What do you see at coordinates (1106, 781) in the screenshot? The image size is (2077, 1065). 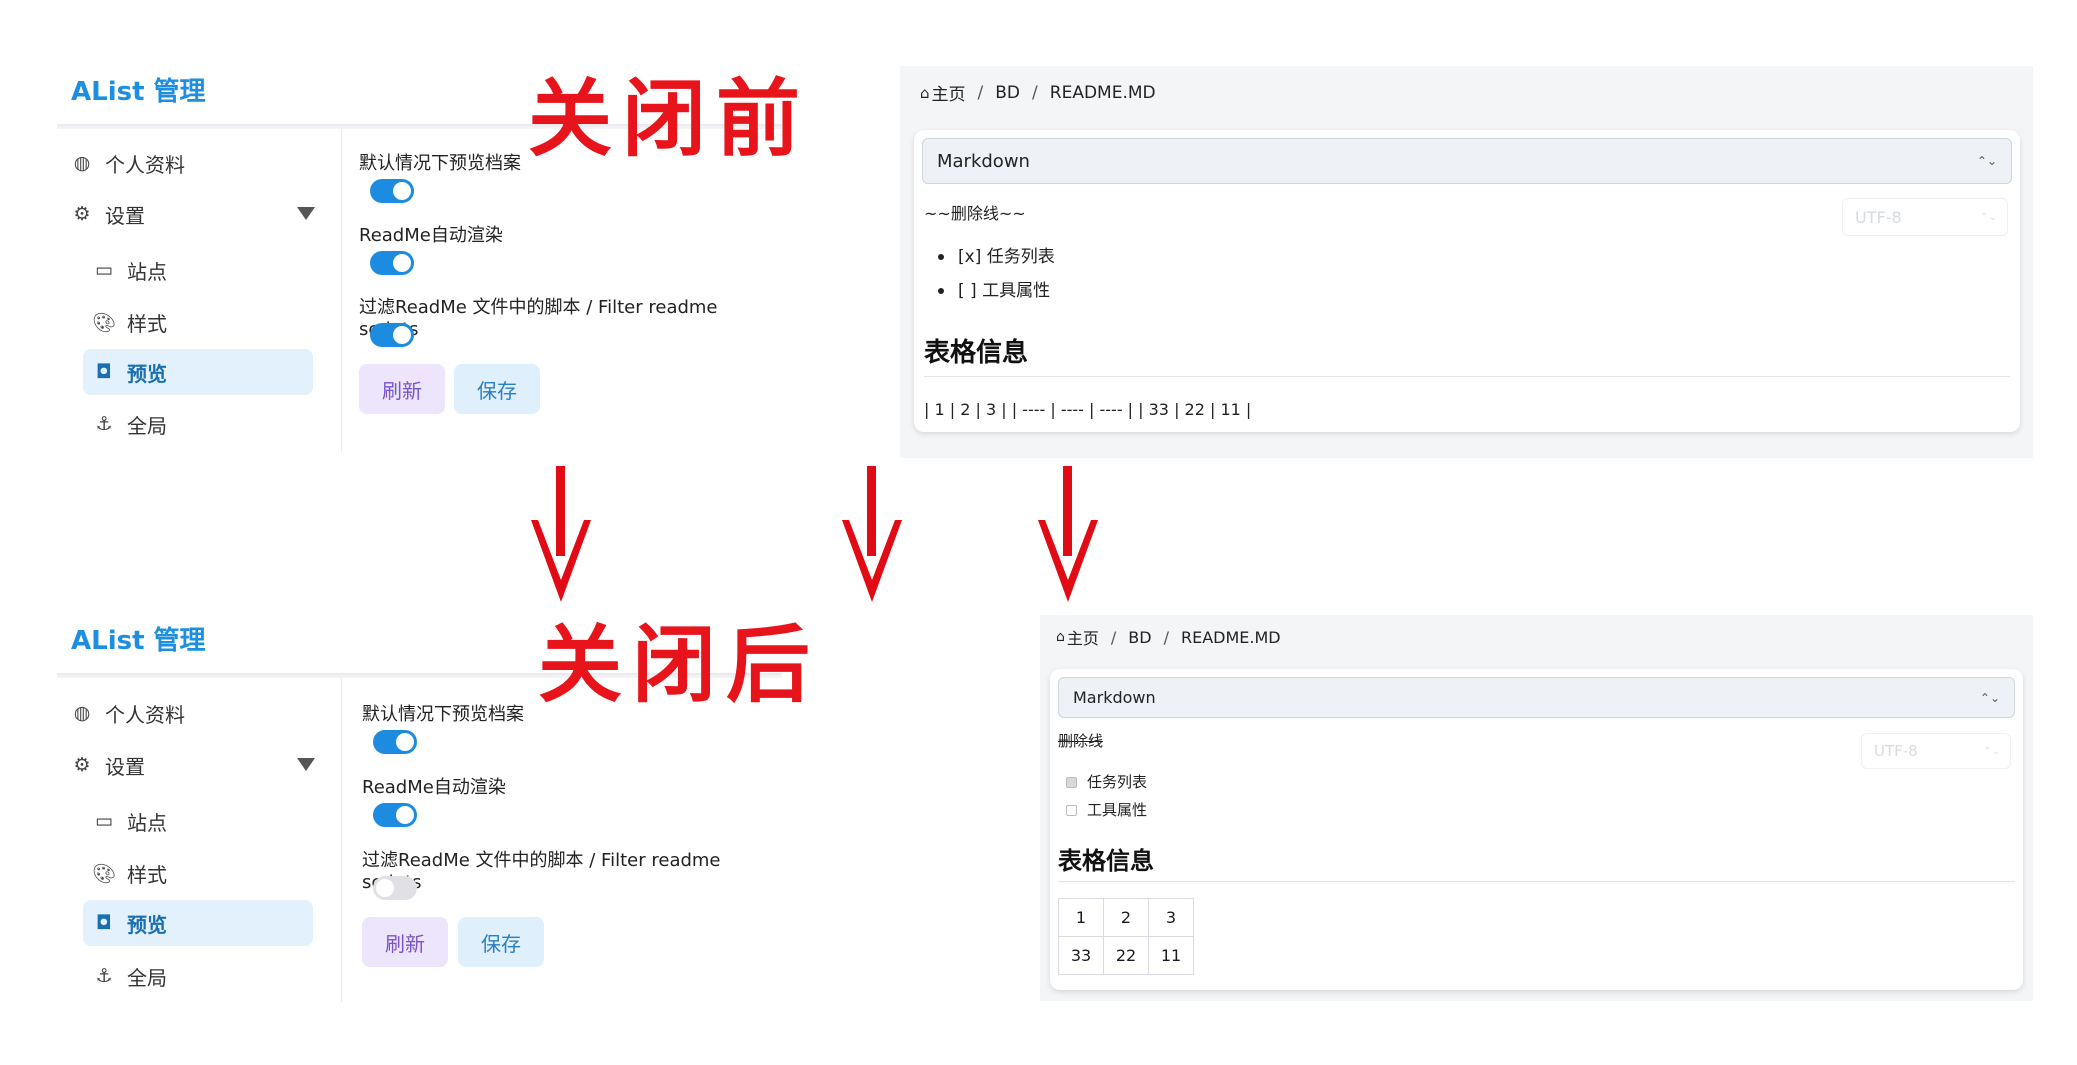 I see `task-item: 任务列表` at bounding box center [1106, 781].